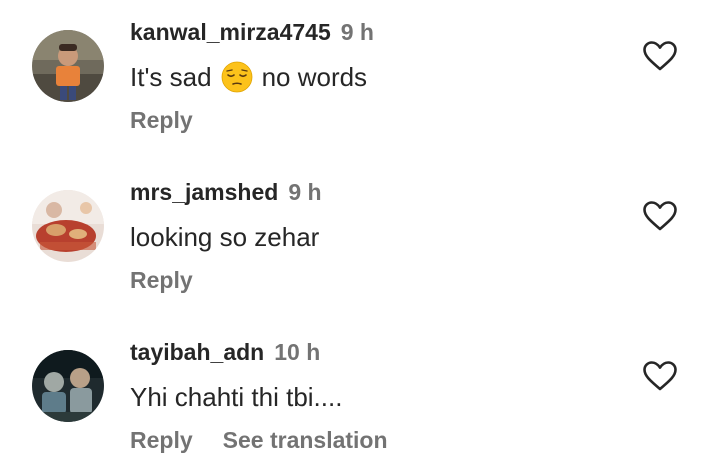 Image resolution: width=720 pixels, height=470 pixels. I want to click on comment-header: tayibah_adn 10 h, so click(225, 352).